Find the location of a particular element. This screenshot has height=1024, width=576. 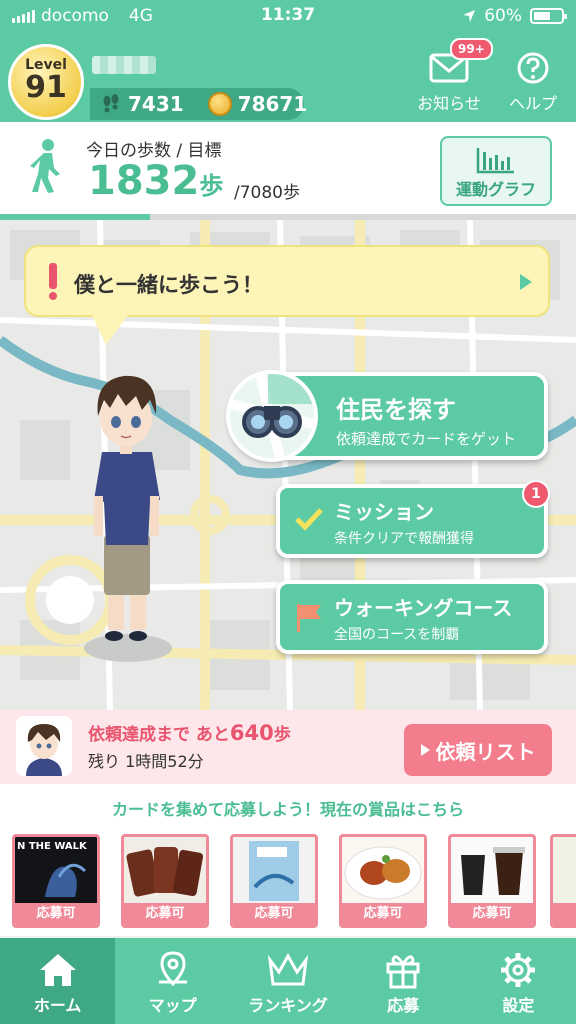

tab-settings-label: 設定 is located at coordinates (518, 1005).